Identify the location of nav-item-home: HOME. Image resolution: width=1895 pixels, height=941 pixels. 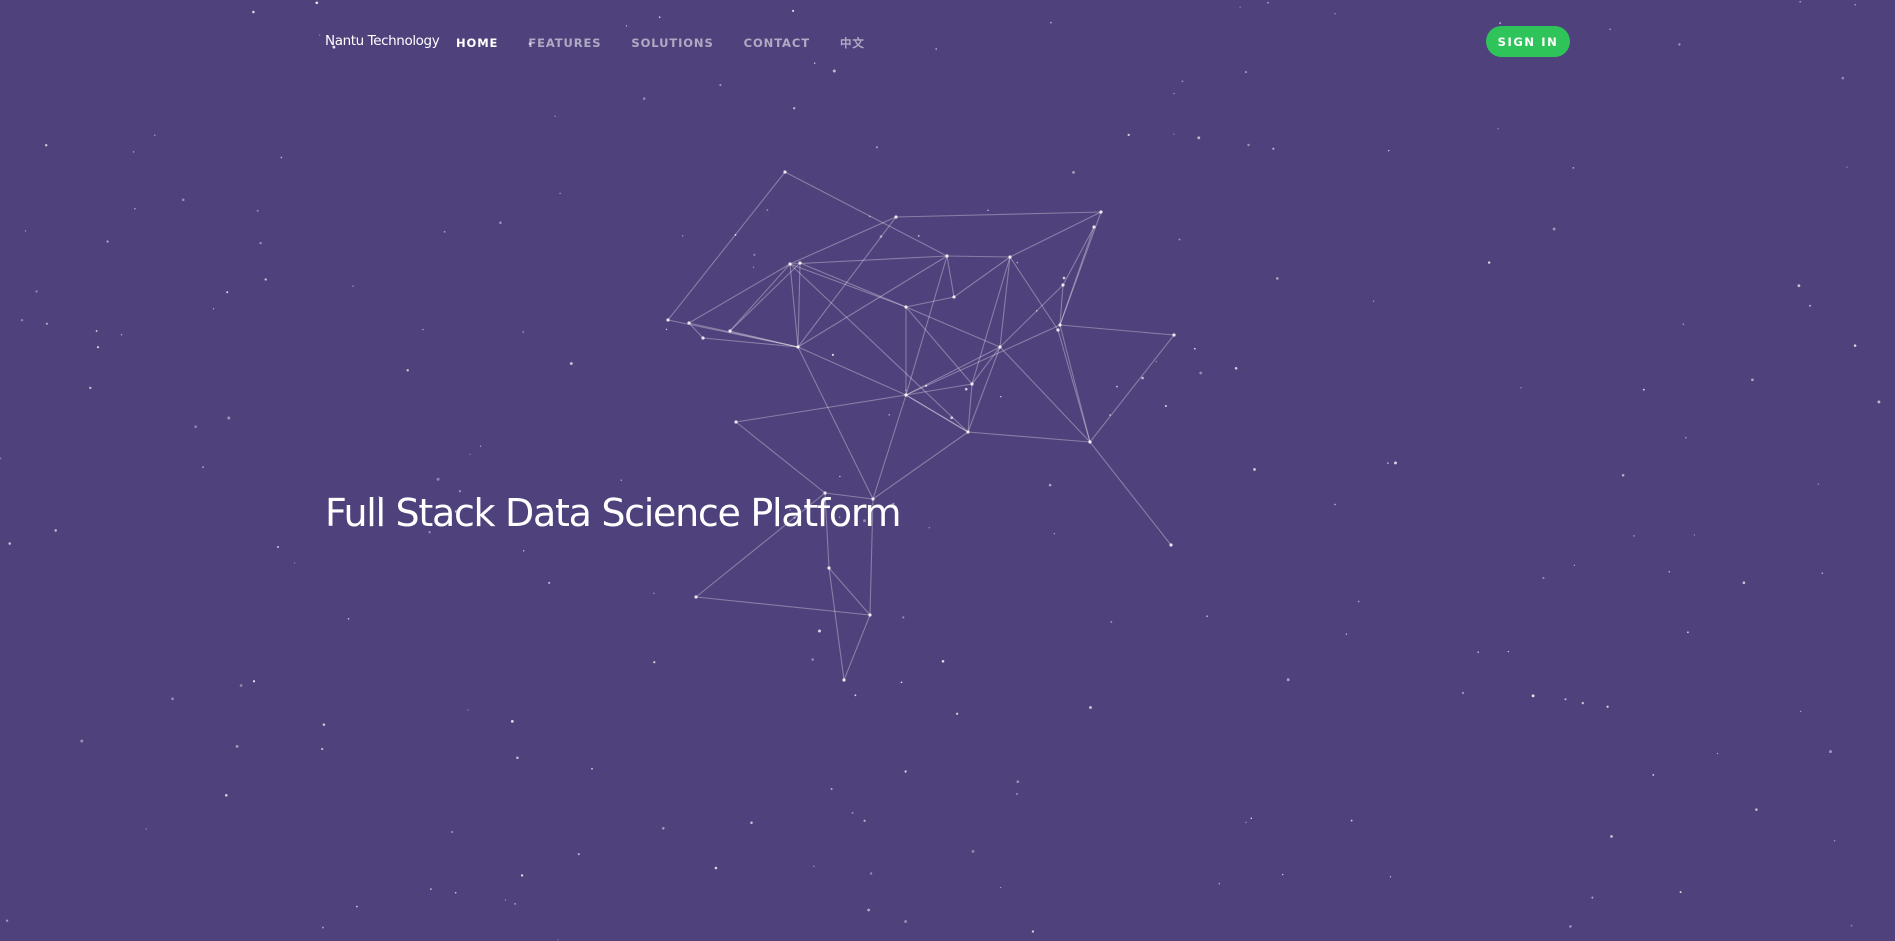
(477, 43).